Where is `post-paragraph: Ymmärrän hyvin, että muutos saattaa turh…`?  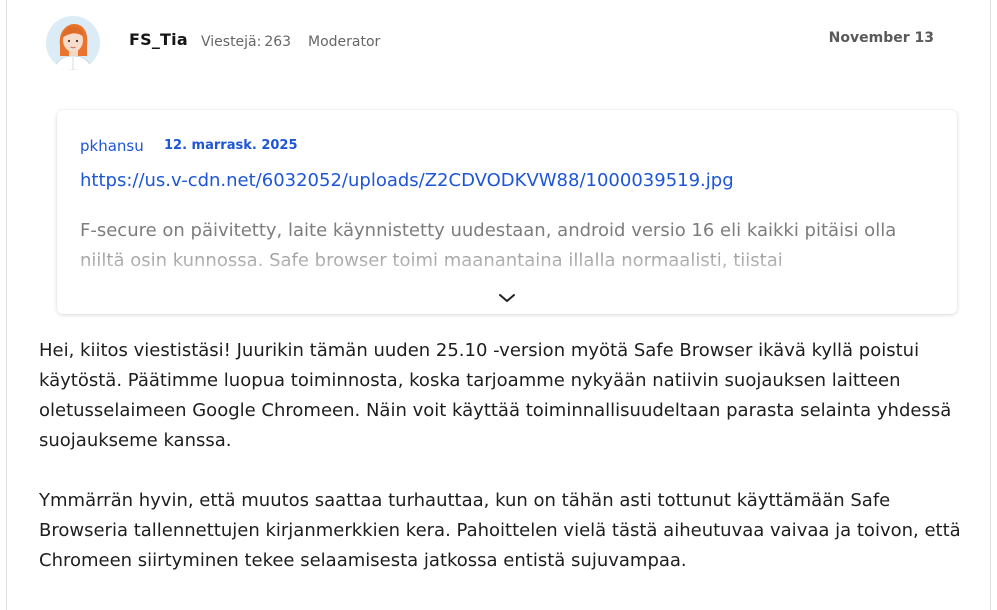 post-paragraph: Ymmärrän hyvin, että muutos saattaa turh… is located at coordinates (500, 530).